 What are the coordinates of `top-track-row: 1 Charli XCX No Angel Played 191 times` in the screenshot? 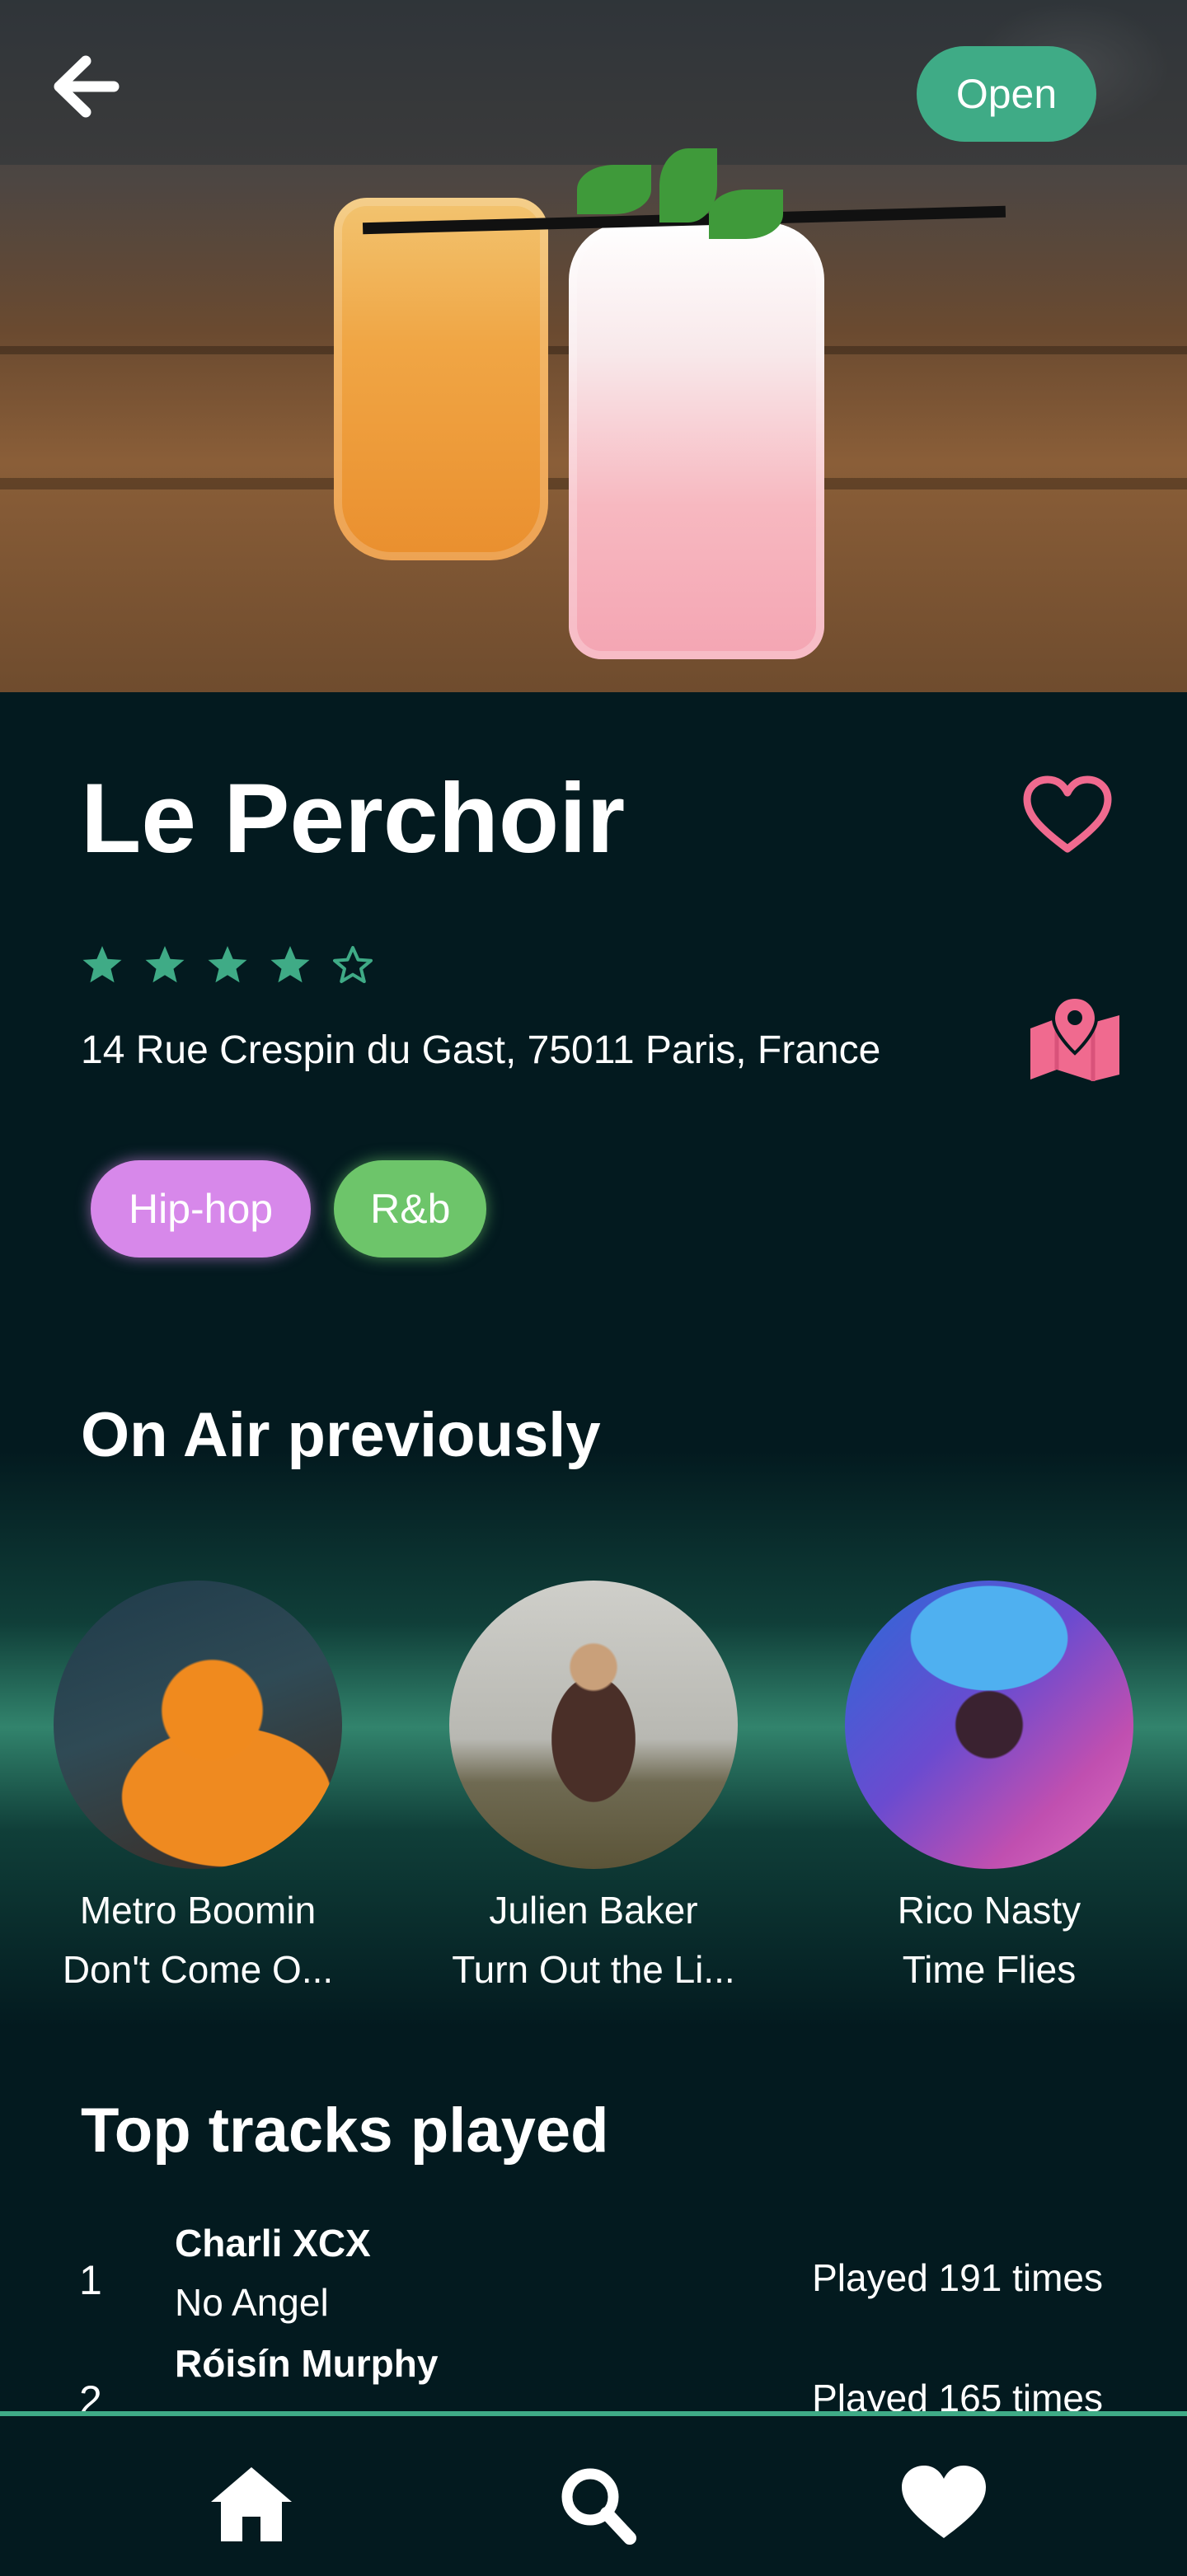 It's located at (593, 2278).